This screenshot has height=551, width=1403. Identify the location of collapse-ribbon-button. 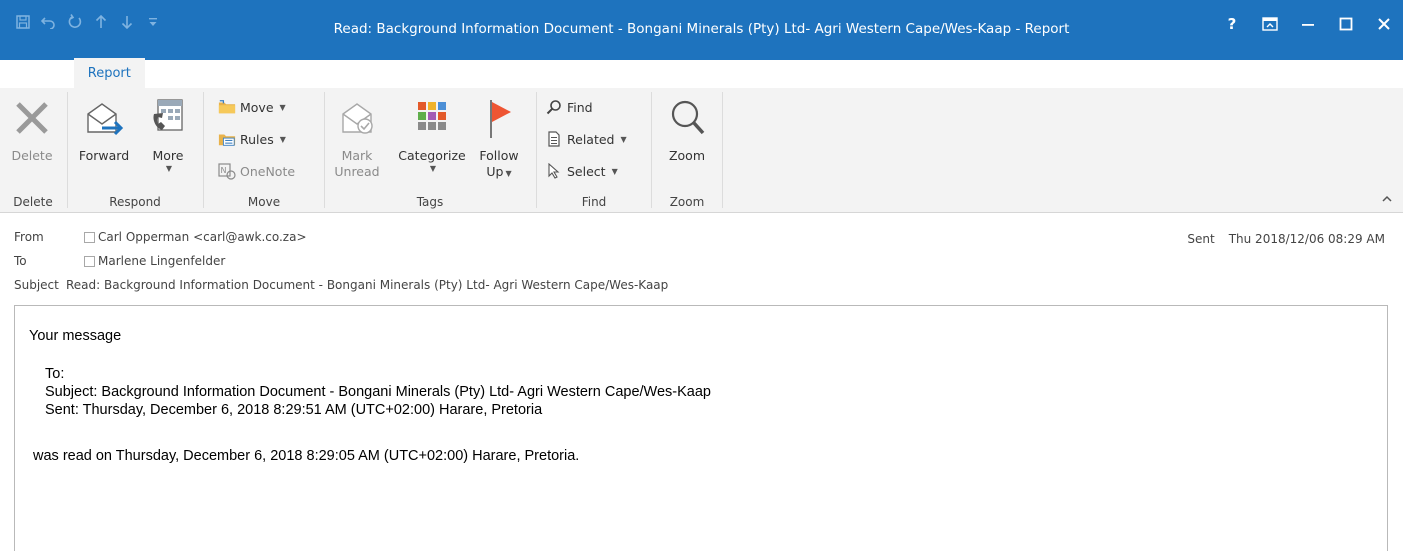
(1387, 199).